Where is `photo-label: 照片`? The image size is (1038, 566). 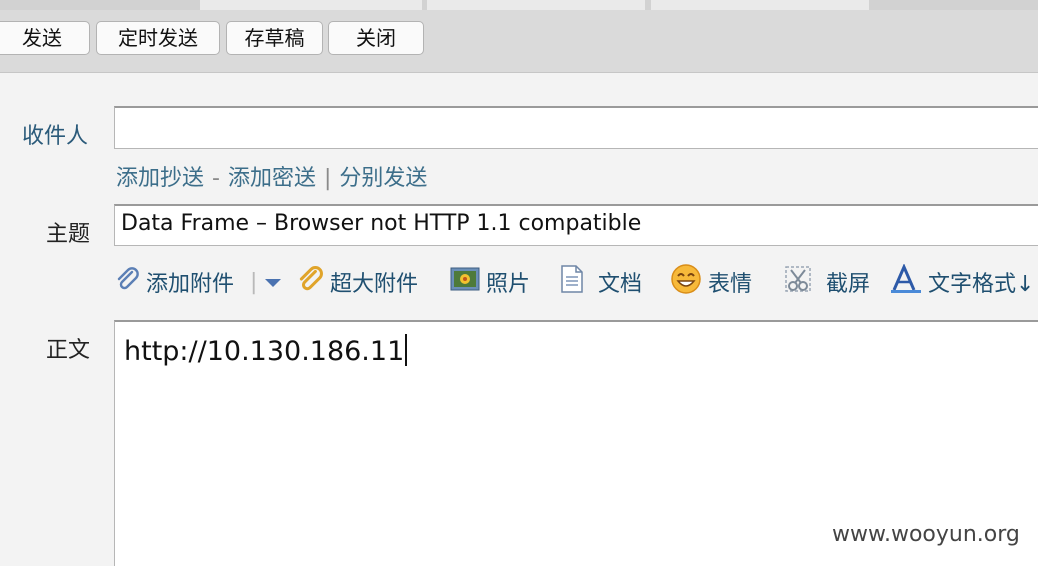 photo-label: 照片 is located at coordinates (508, 284).